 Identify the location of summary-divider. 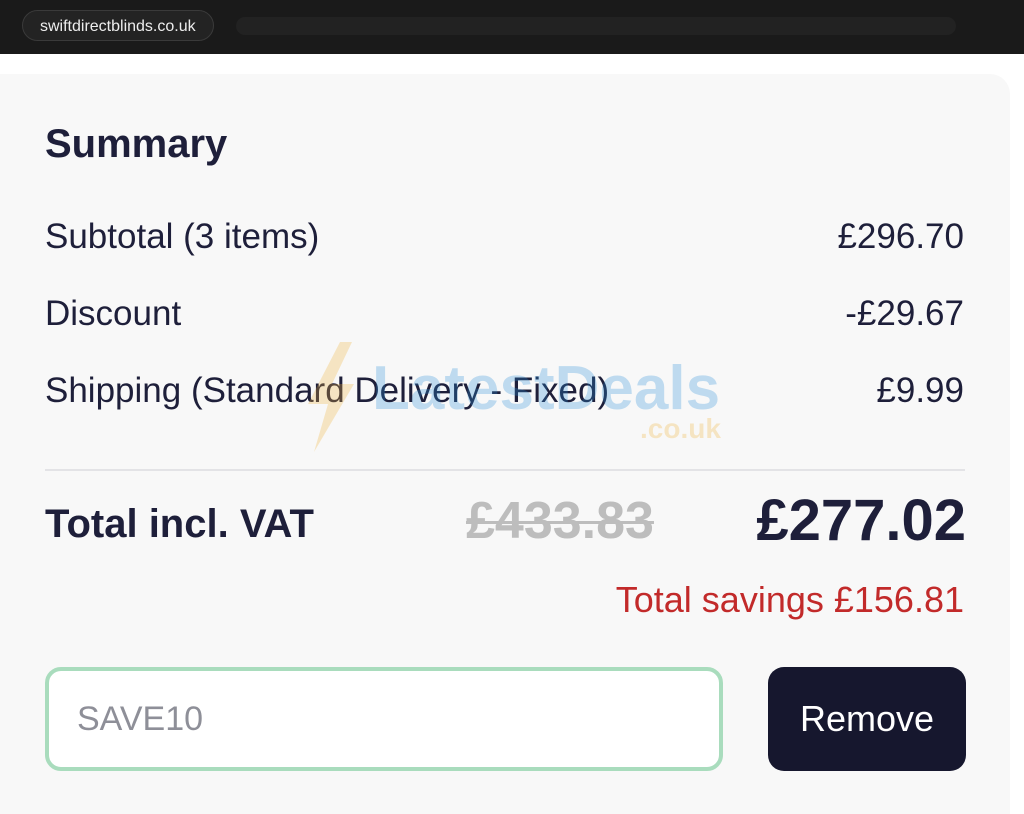
(505, 470).